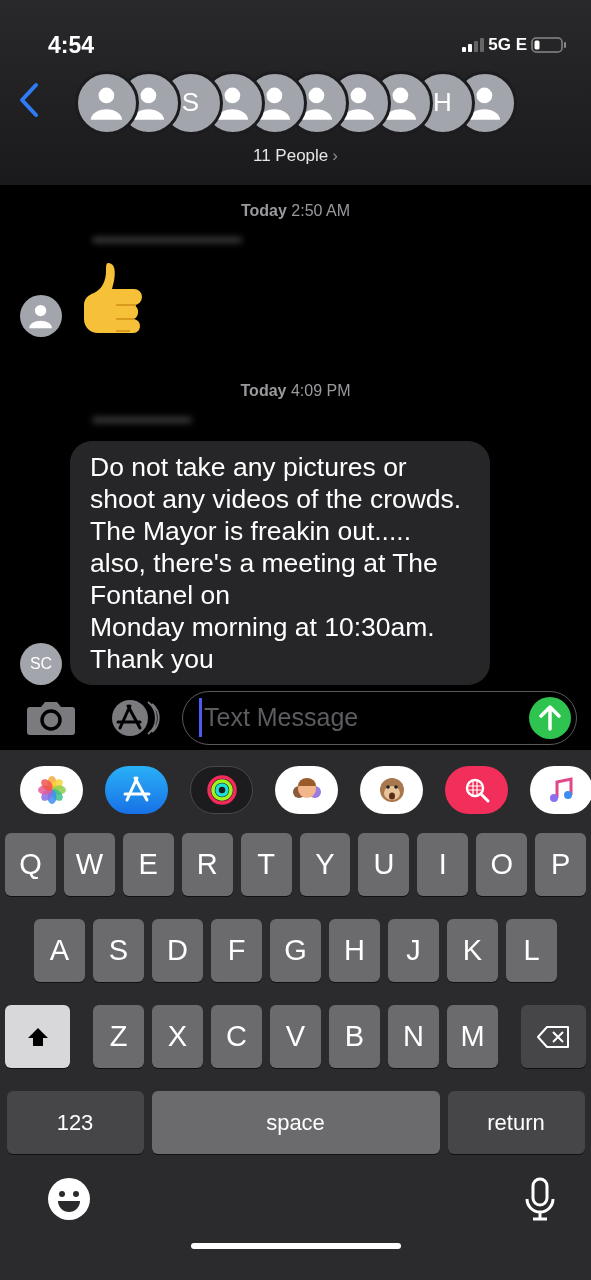  Describe the element at coordinates (540, 1199) in the screenshot. I see `dictation-button` at that location.